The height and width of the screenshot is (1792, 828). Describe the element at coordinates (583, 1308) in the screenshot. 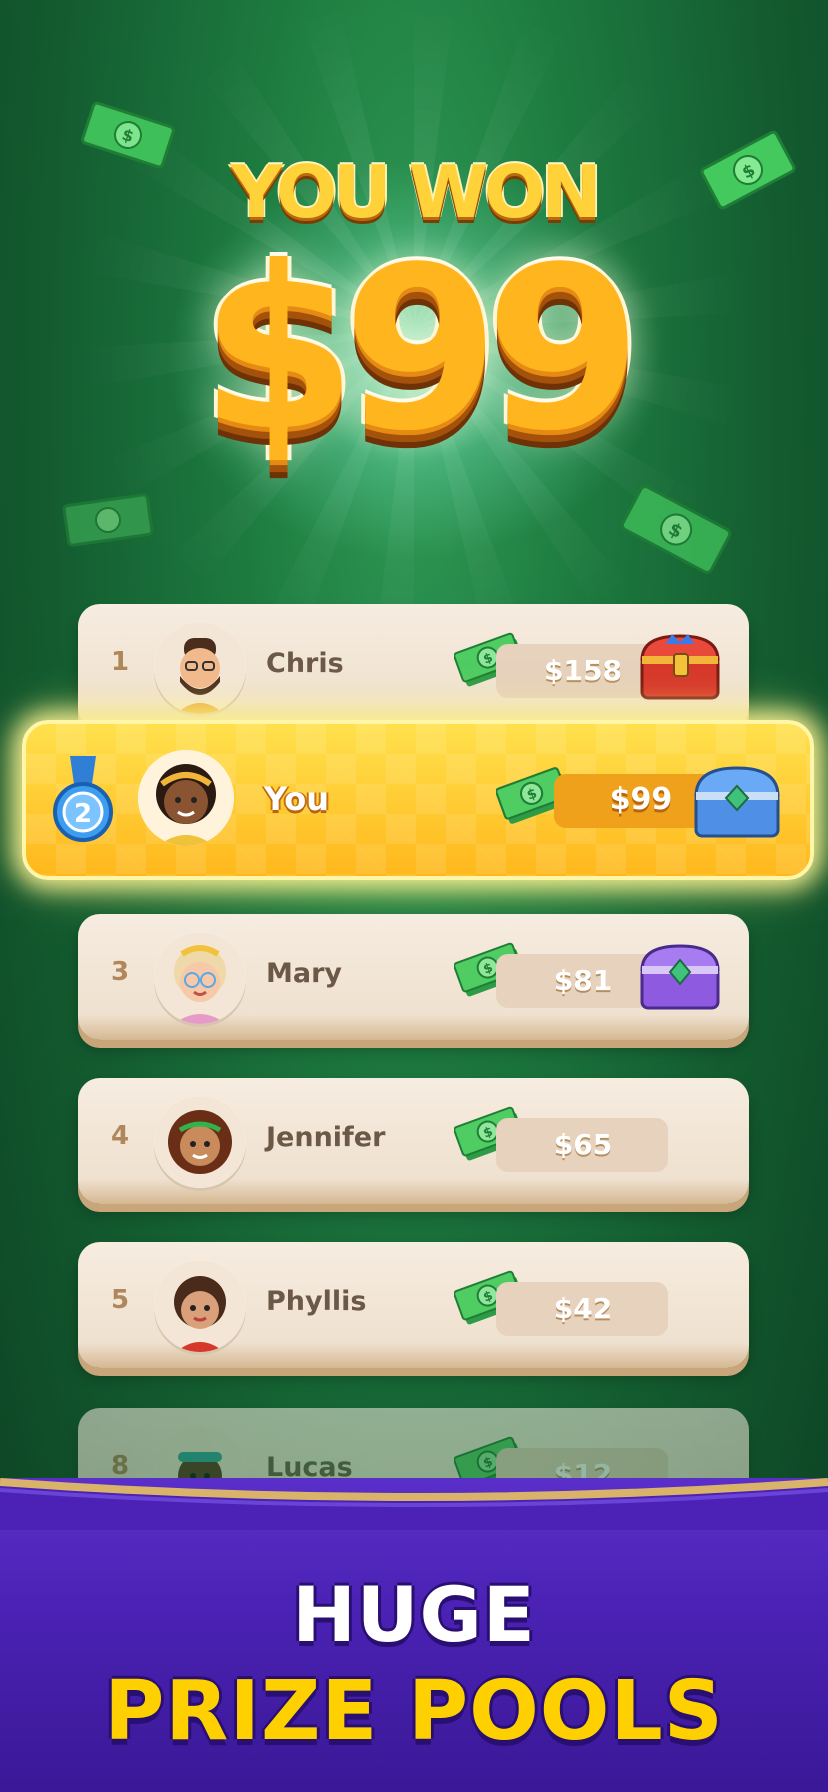

I see `prize-amount: $42` at that location.